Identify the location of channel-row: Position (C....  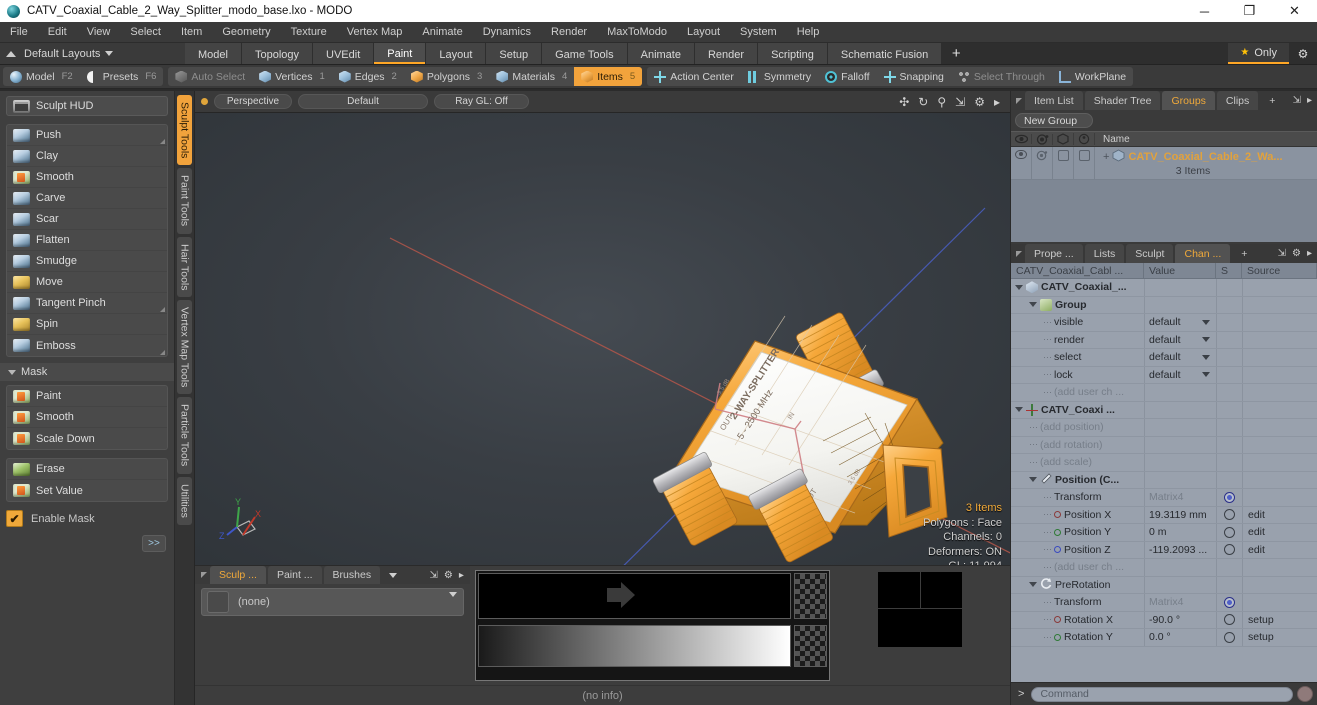
(1164, 480).